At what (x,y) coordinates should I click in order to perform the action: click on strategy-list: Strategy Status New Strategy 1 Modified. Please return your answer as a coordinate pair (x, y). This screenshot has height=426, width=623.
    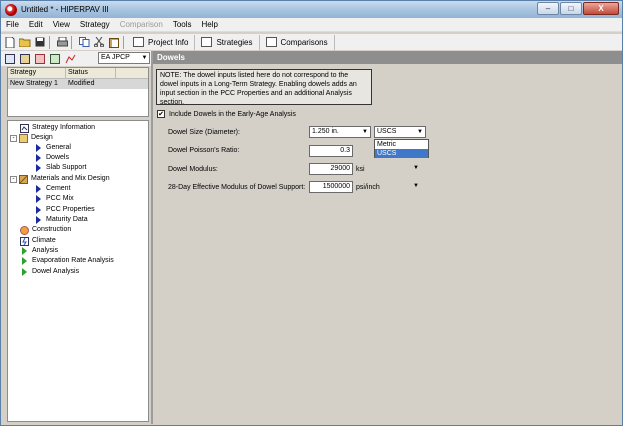
    Looking at the image, I should click on (78, 92).